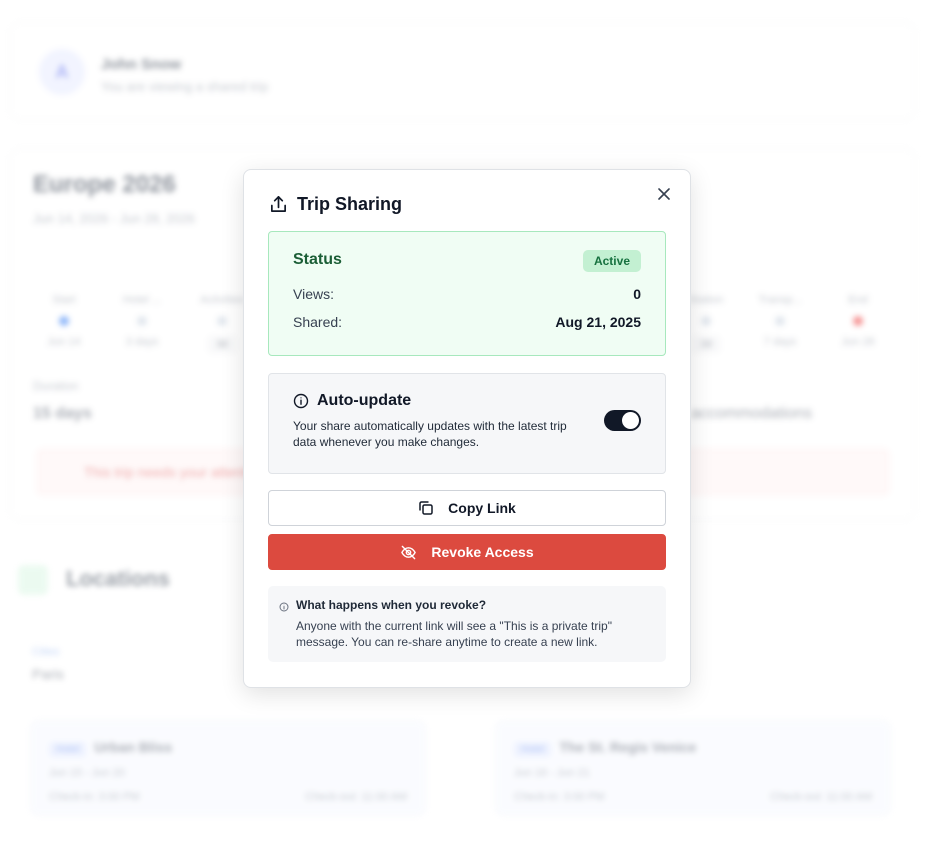 This screenshot has height=855, width=933. What do you see at coordinates (313, 294) in the screenshot?
I see `views-label: Views:` at bounding box center [313, 294].